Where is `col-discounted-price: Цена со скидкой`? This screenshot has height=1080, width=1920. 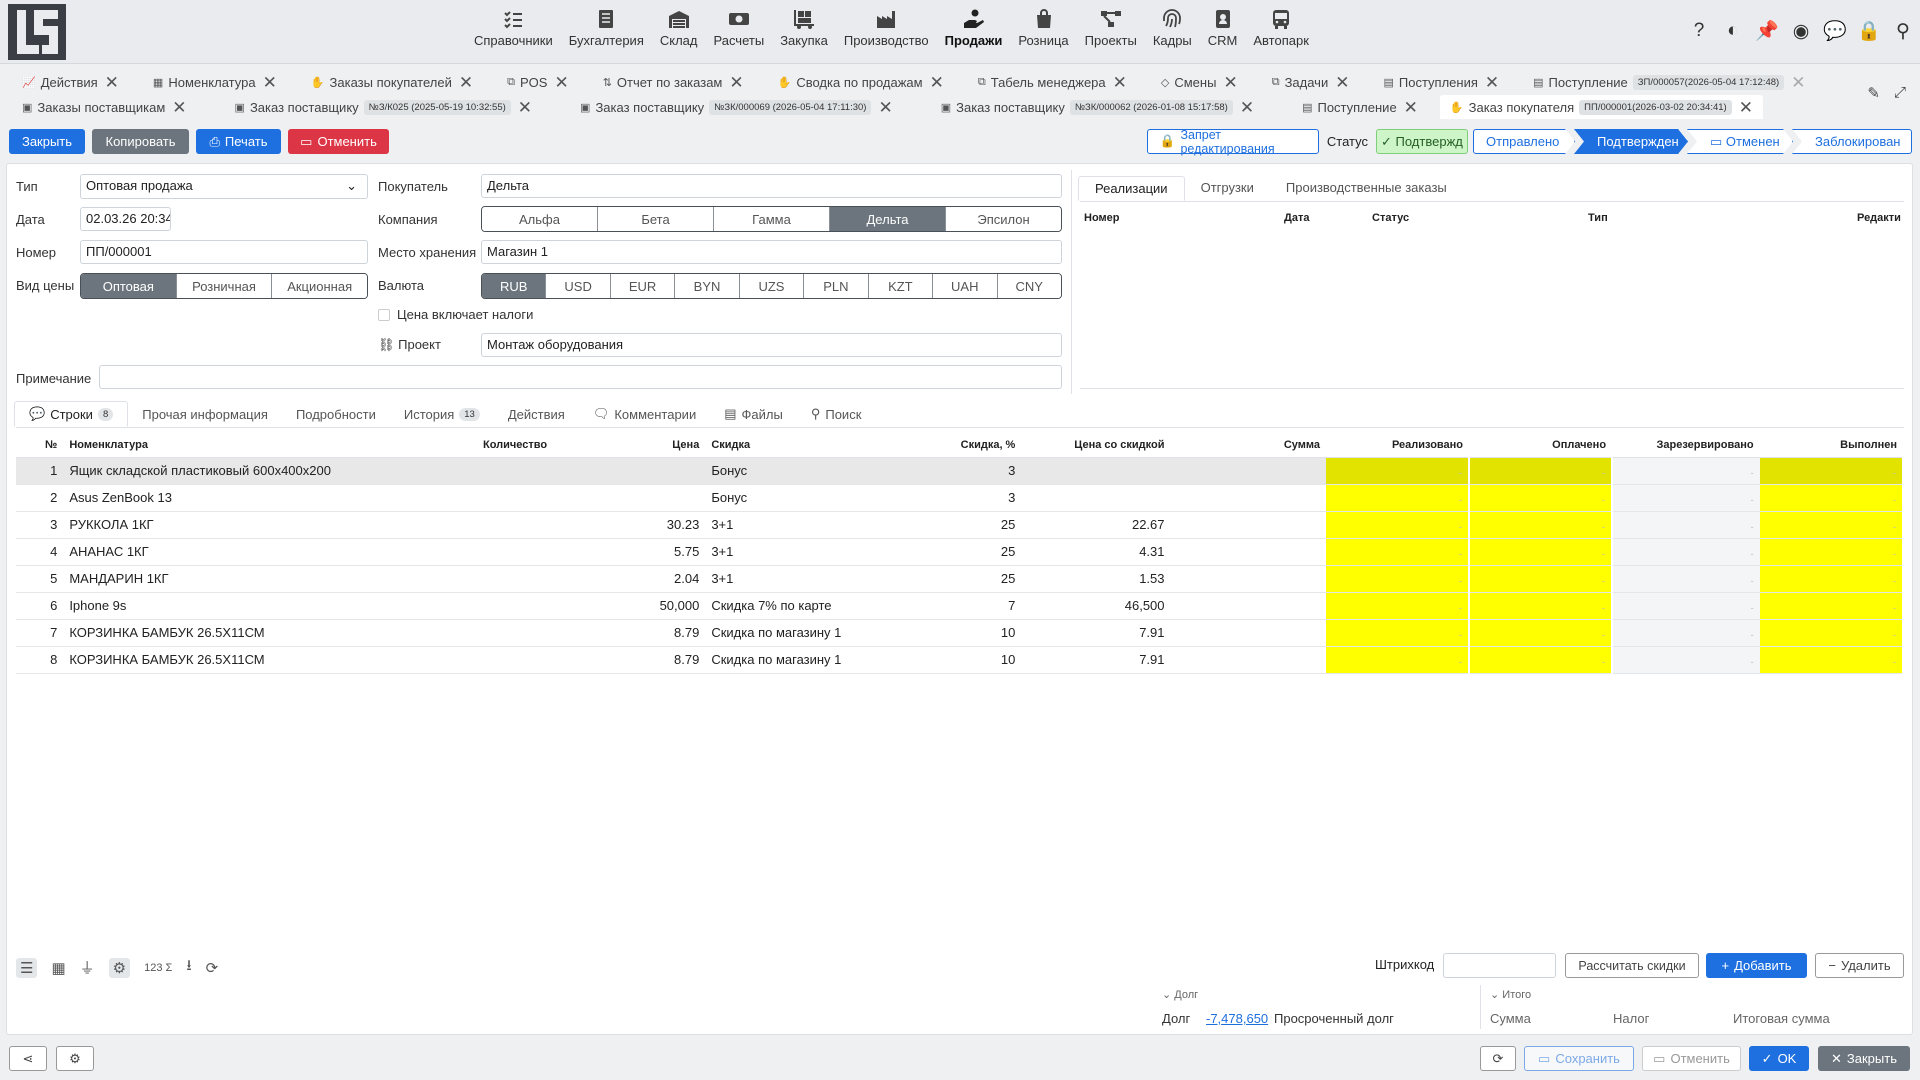
col-discounted-price: Цена со скидкой is located at coordinates (1096, 445).